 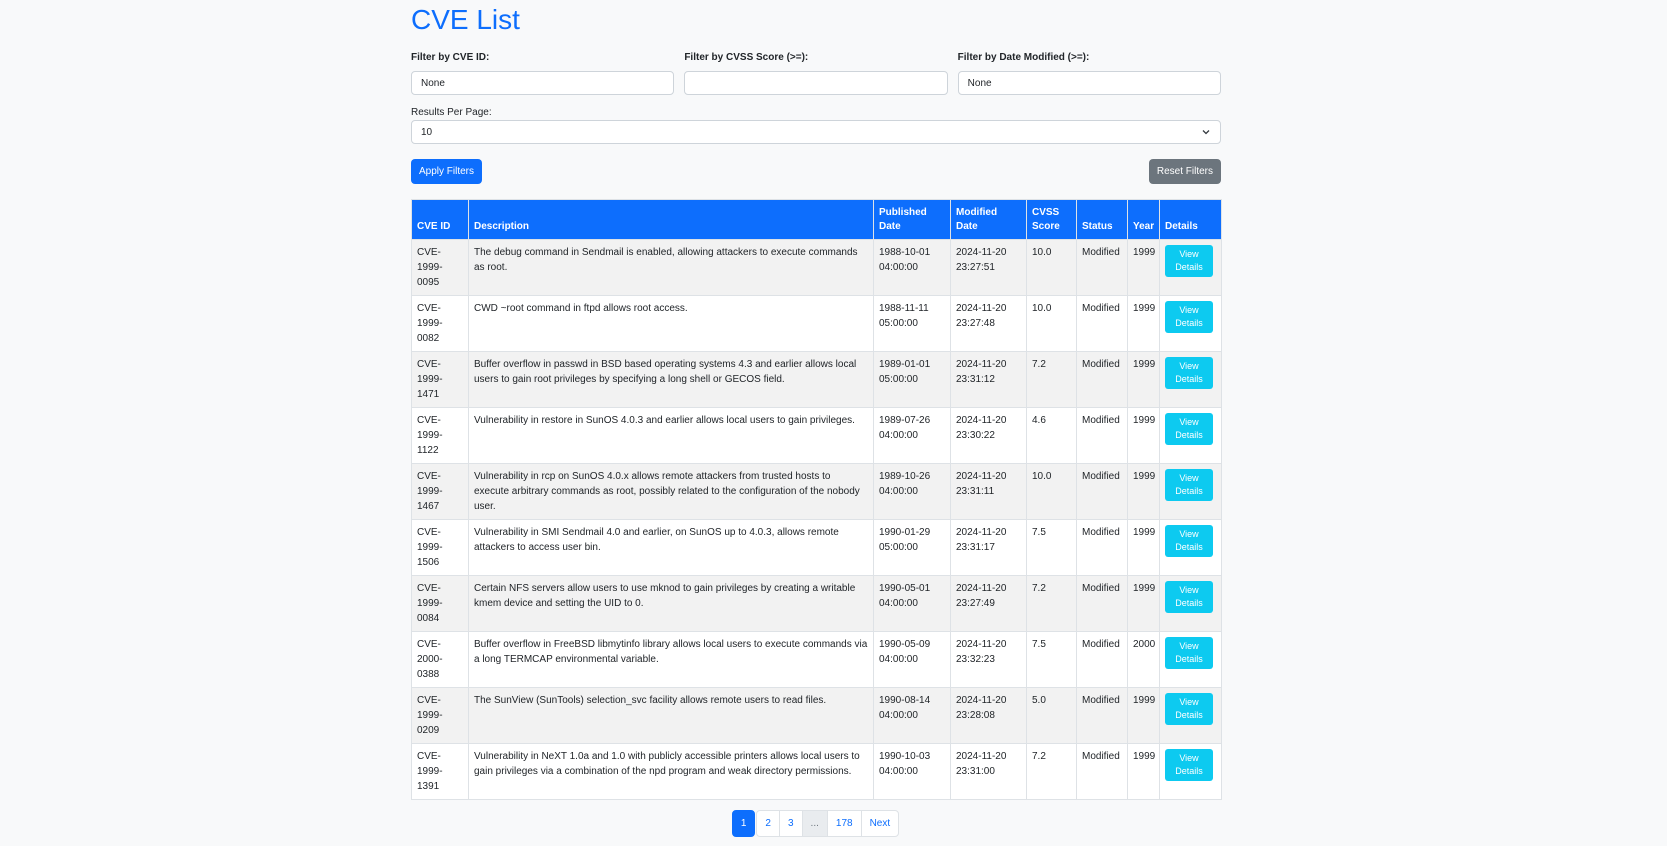 I want to click on filter-actions: Apply Filters Reset Filters, so click(x=816, y=171).